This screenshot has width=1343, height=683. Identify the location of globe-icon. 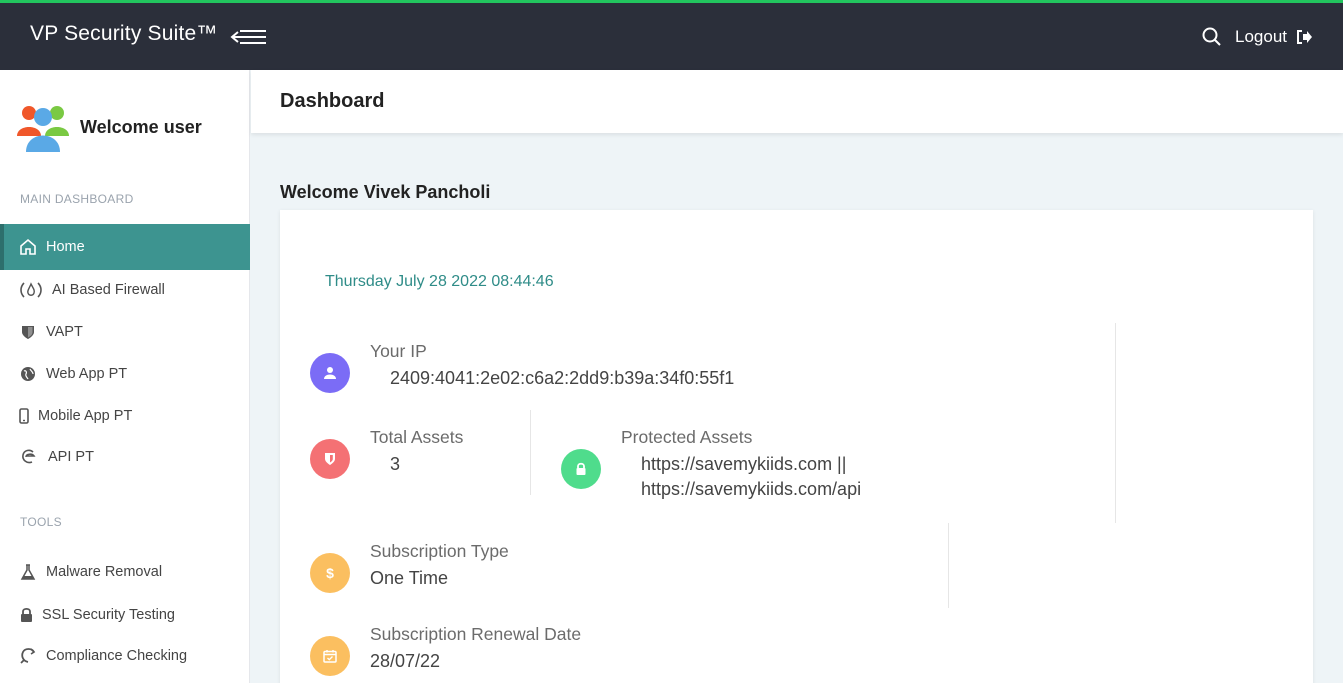
(28, 374).